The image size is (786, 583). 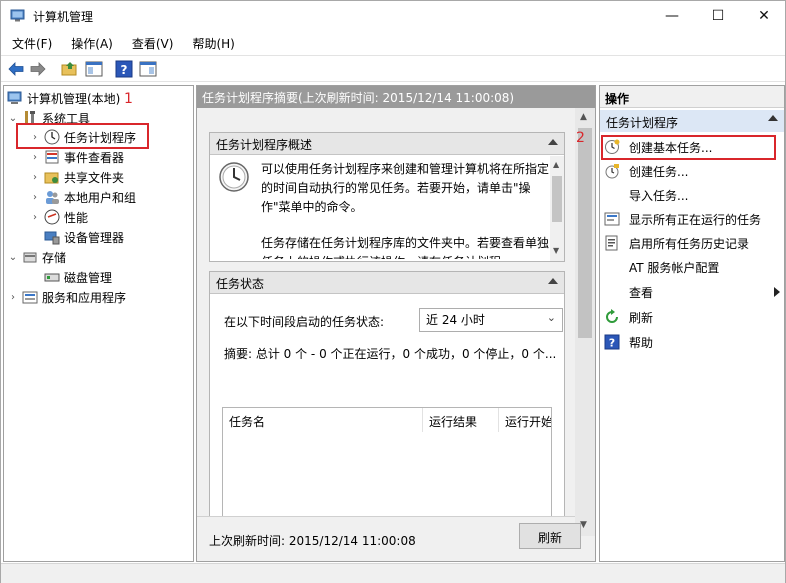 What do you see at coordinates (693, 342) in the screenshot?
I see `action-help: ? 帮助` at bounding box center [693, 342].